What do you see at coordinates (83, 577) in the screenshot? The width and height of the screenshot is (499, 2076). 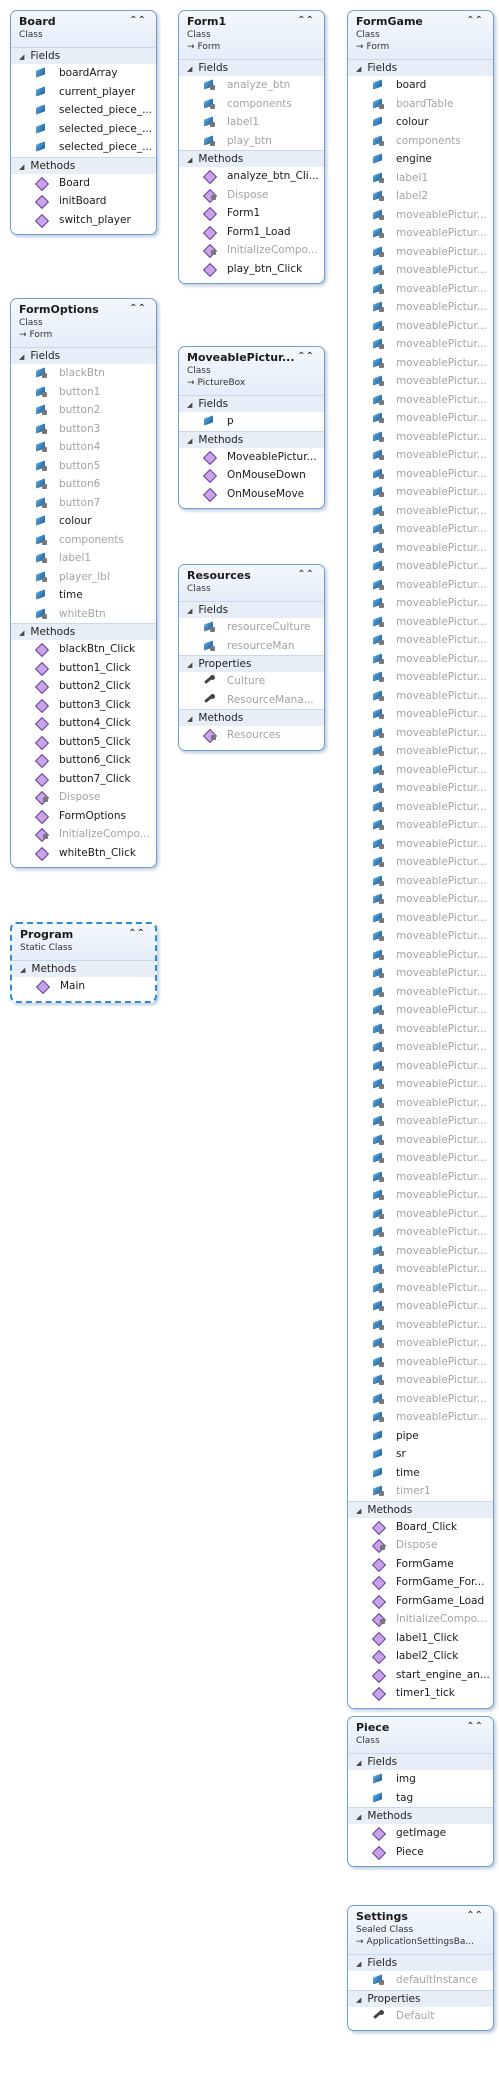 I see `member-row: player_lbl` at bounding box center [83, 577].